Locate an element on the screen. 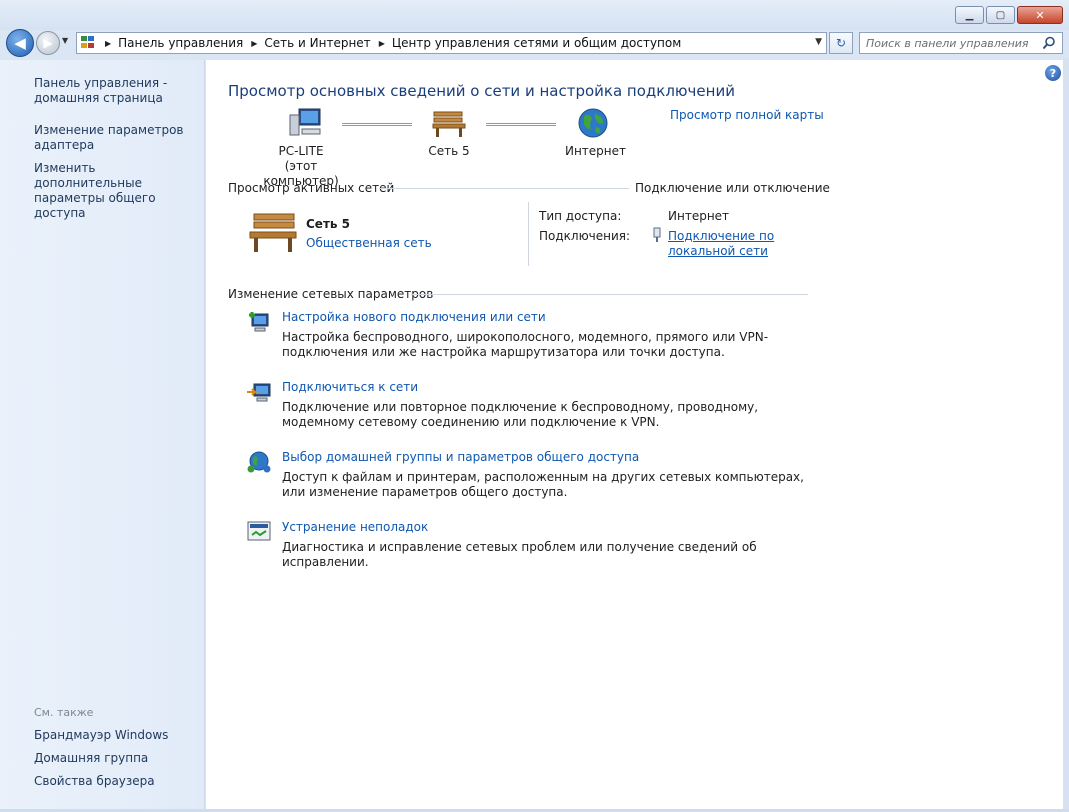  map-internet-label: Интернет is located at coordinates (595, 151).